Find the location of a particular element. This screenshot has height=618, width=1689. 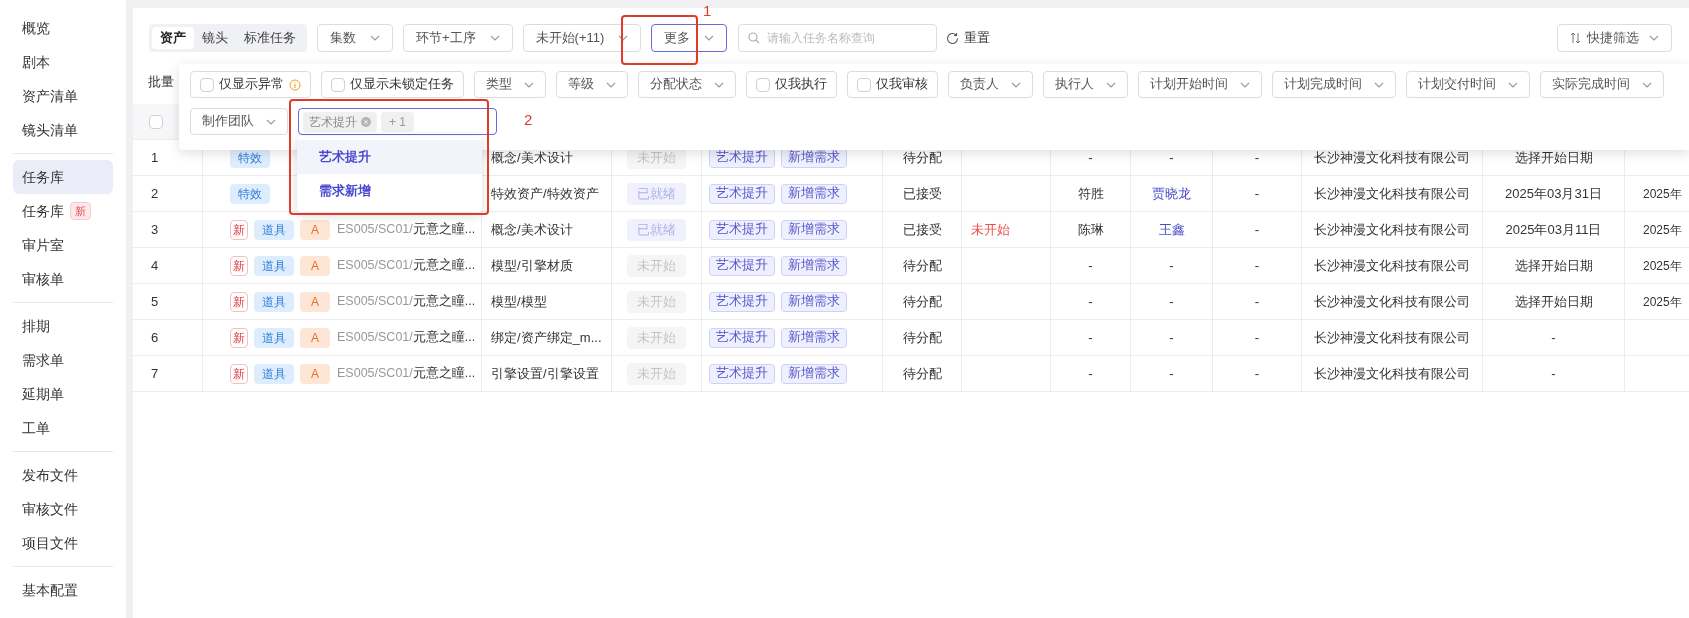

filter-checkbox: 仅我审核 is located at coordinates (892, 84).